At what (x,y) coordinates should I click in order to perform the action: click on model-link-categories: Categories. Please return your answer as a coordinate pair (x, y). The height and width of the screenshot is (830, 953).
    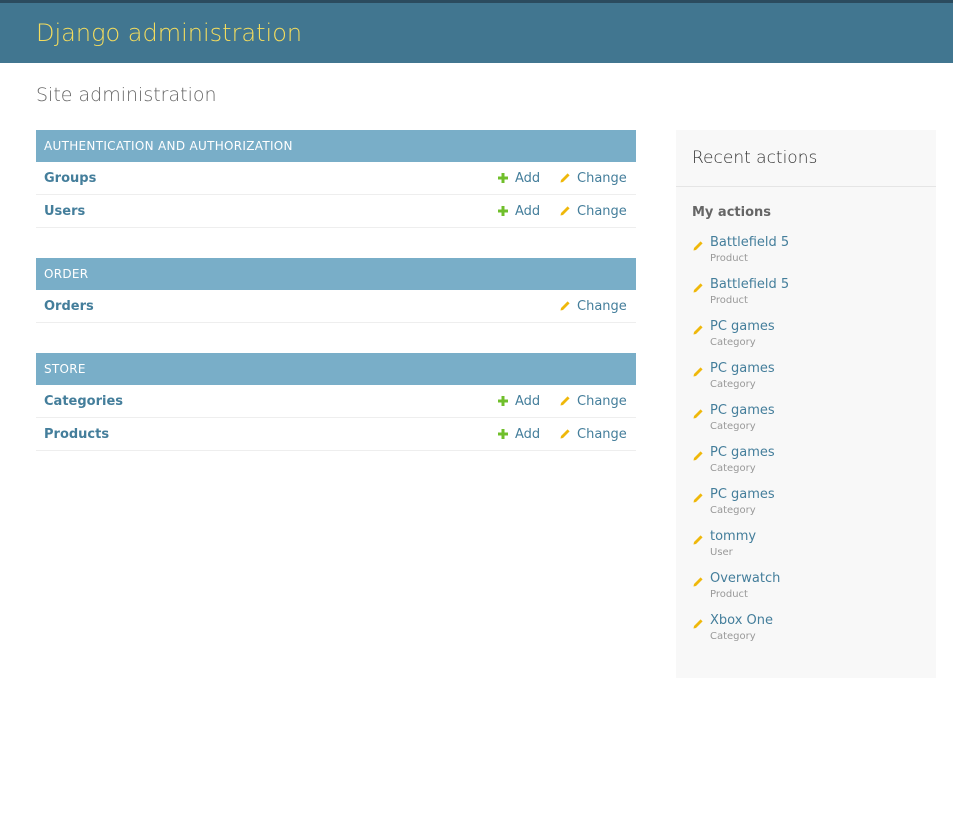
    Looking at the image, I should click on (79, 401).